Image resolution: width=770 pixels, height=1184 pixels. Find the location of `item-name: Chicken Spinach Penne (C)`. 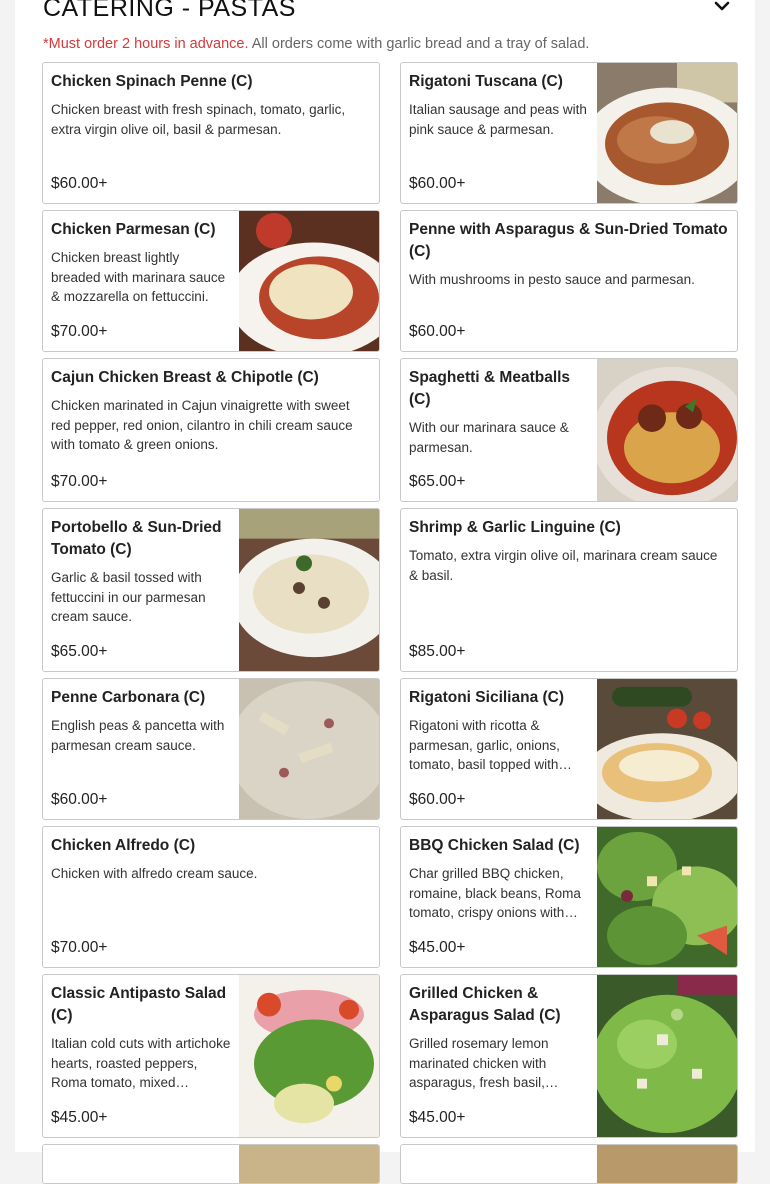

item-name: Chicken Spinach Penne (C) is located at coordinates (152, 81).